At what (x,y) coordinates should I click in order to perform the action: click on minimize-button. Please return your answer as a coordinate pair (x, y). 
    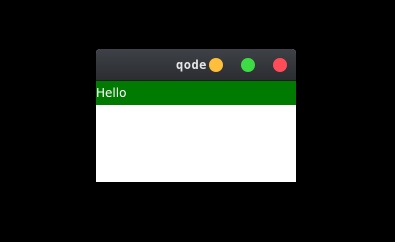
    Looking at the image, I should click on (216, 65).